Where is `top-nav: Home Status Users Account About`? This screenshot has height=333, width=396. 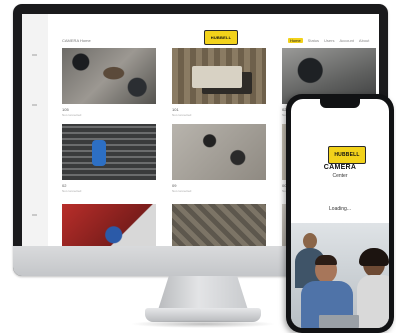 top-nav: Home Status Users Account About is located at coordinates (328, 40).